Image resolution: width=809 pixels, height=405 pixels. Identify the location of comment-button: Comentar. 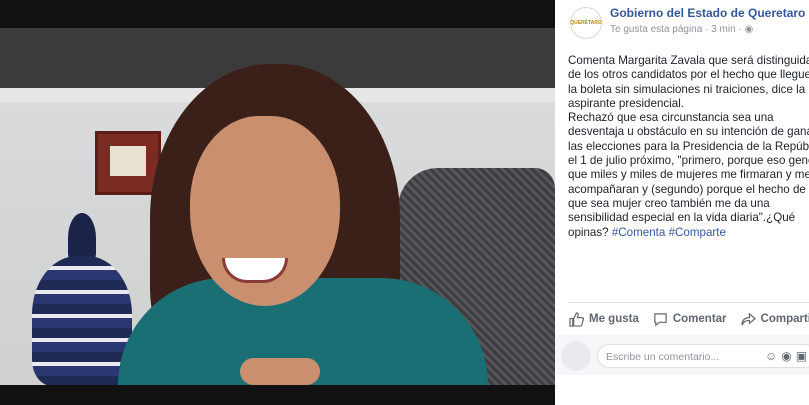
(690, 319).